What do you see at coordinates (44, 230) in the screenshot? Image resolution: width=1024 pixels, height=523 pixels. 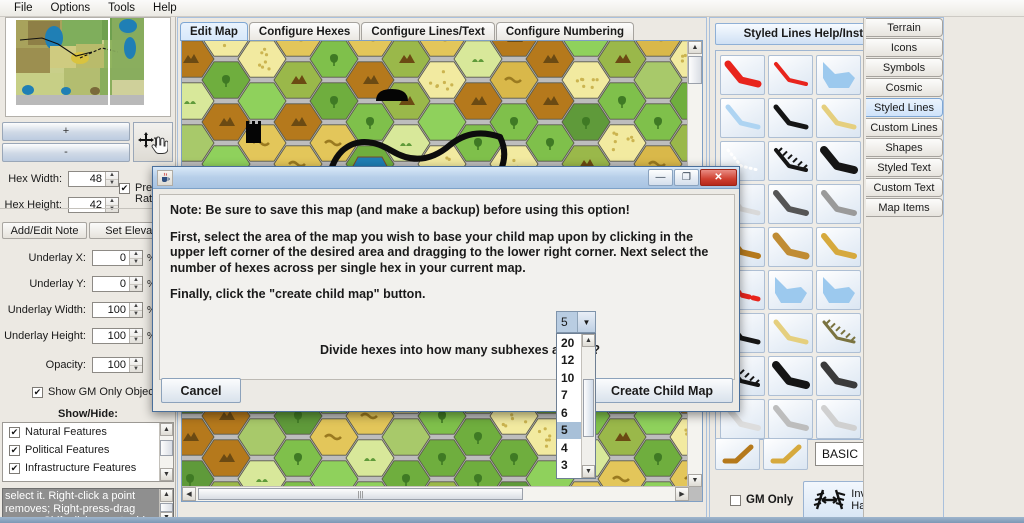 I see `add-edit-note-button: Add/Edit Note` at bounding box center [44, 230].